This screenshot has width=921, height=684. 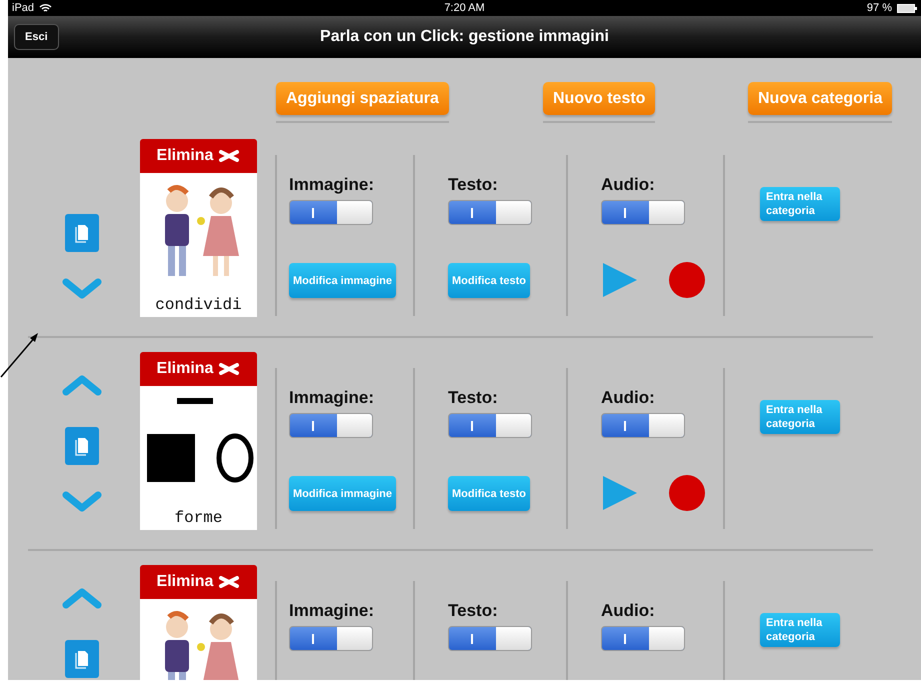 I want to click on picture-caption: forme, so click(x=198, y=518).